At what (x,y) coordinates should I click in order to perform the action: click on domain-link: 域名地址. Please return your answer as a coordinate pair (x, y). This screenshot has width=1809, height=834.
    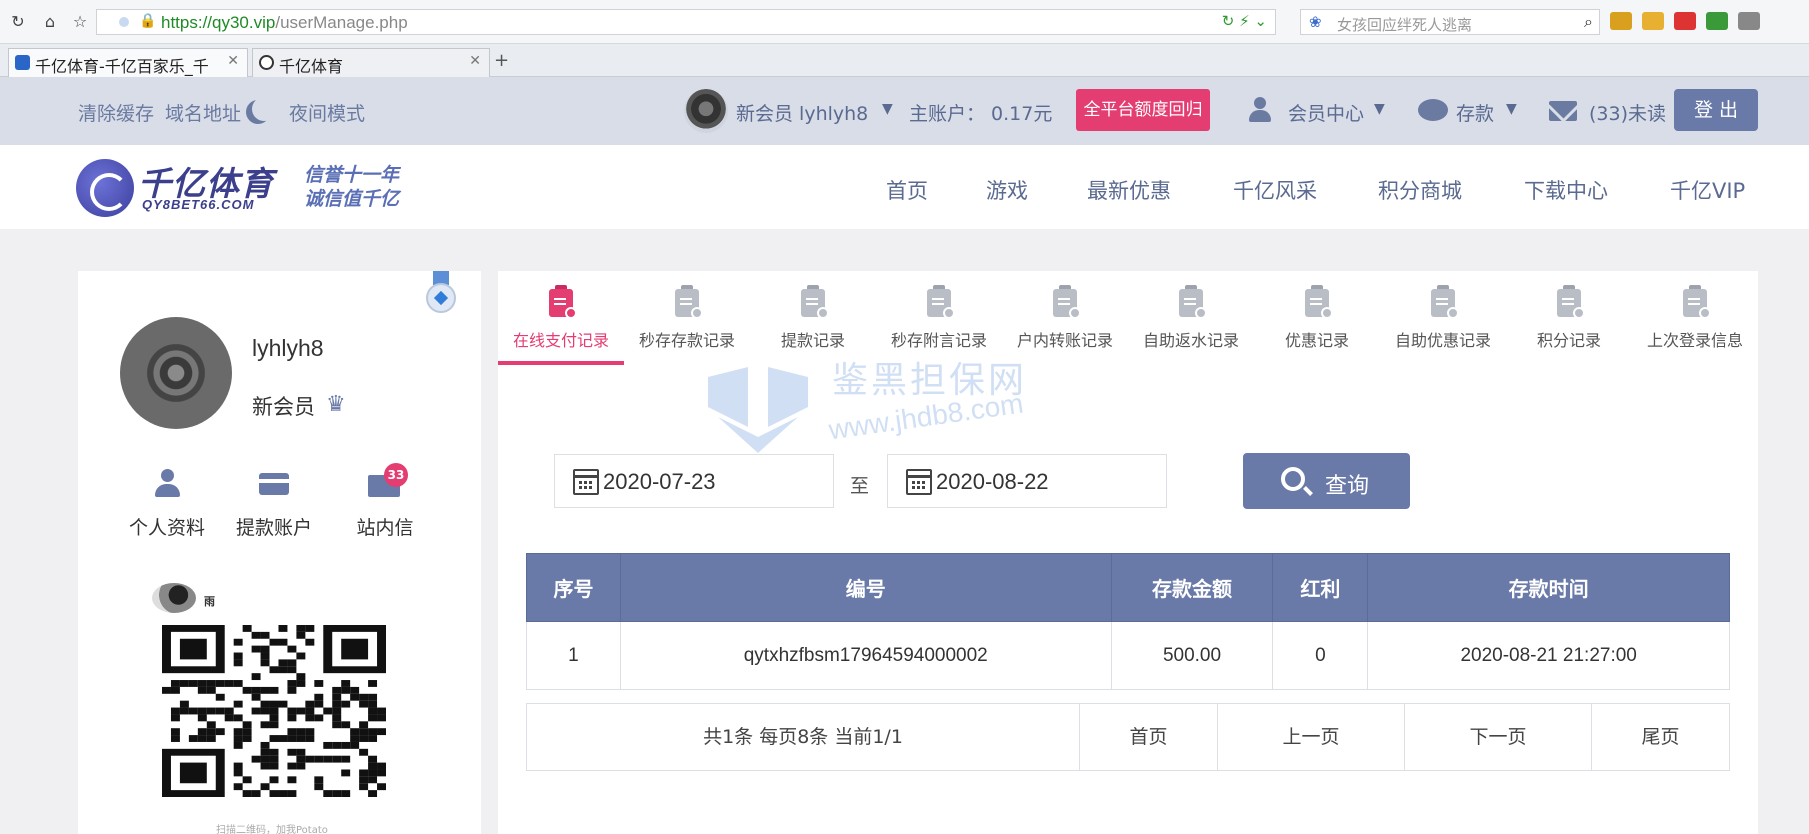
    Looking at the image, I should click on (203, 112).